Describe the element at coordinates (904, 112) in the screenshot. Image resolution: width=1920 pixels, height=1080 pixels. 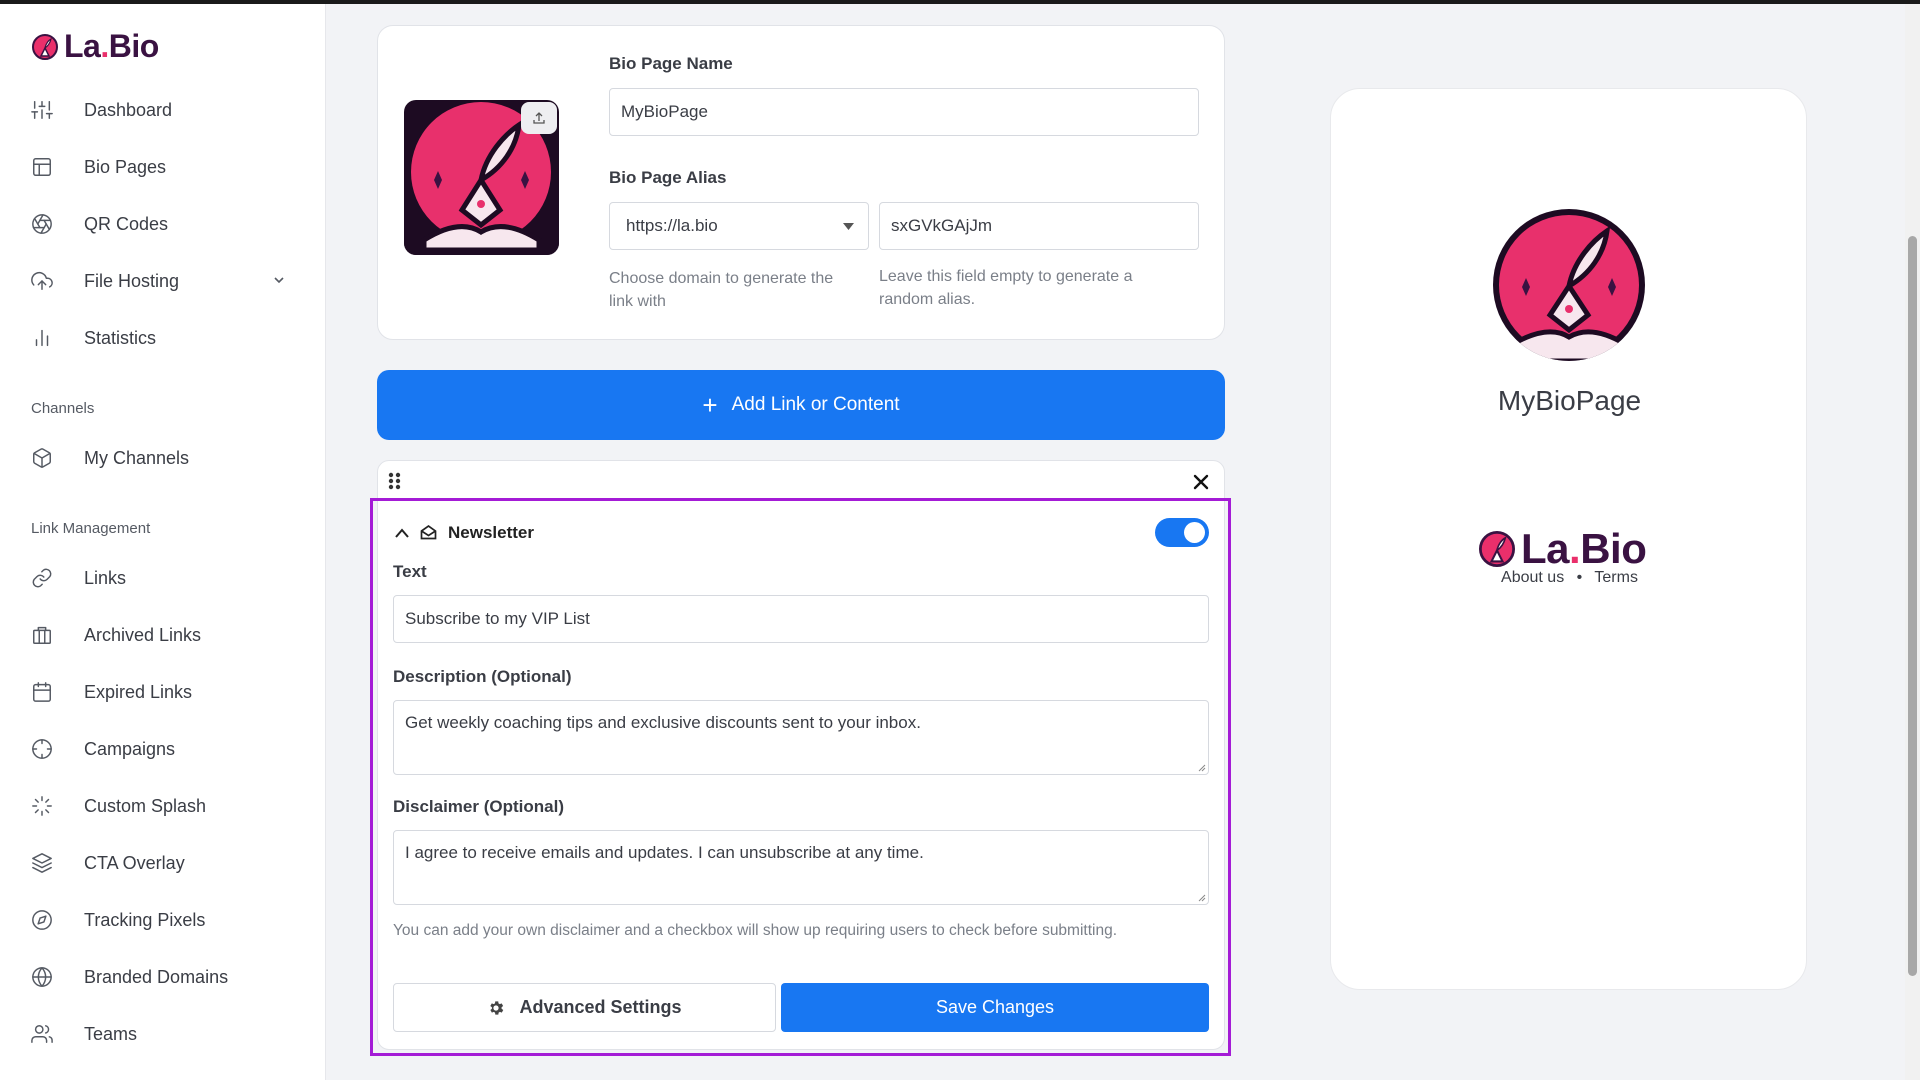
I see `bio-name-input: MyBioPage` at that location.